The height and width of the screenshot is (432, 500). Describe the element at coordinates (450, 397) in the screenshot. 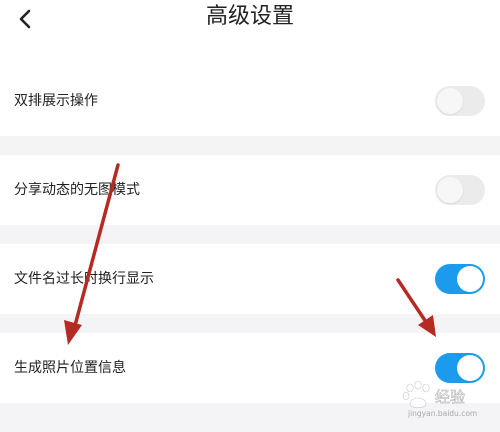

I see `svg-text: 经验` at that location.